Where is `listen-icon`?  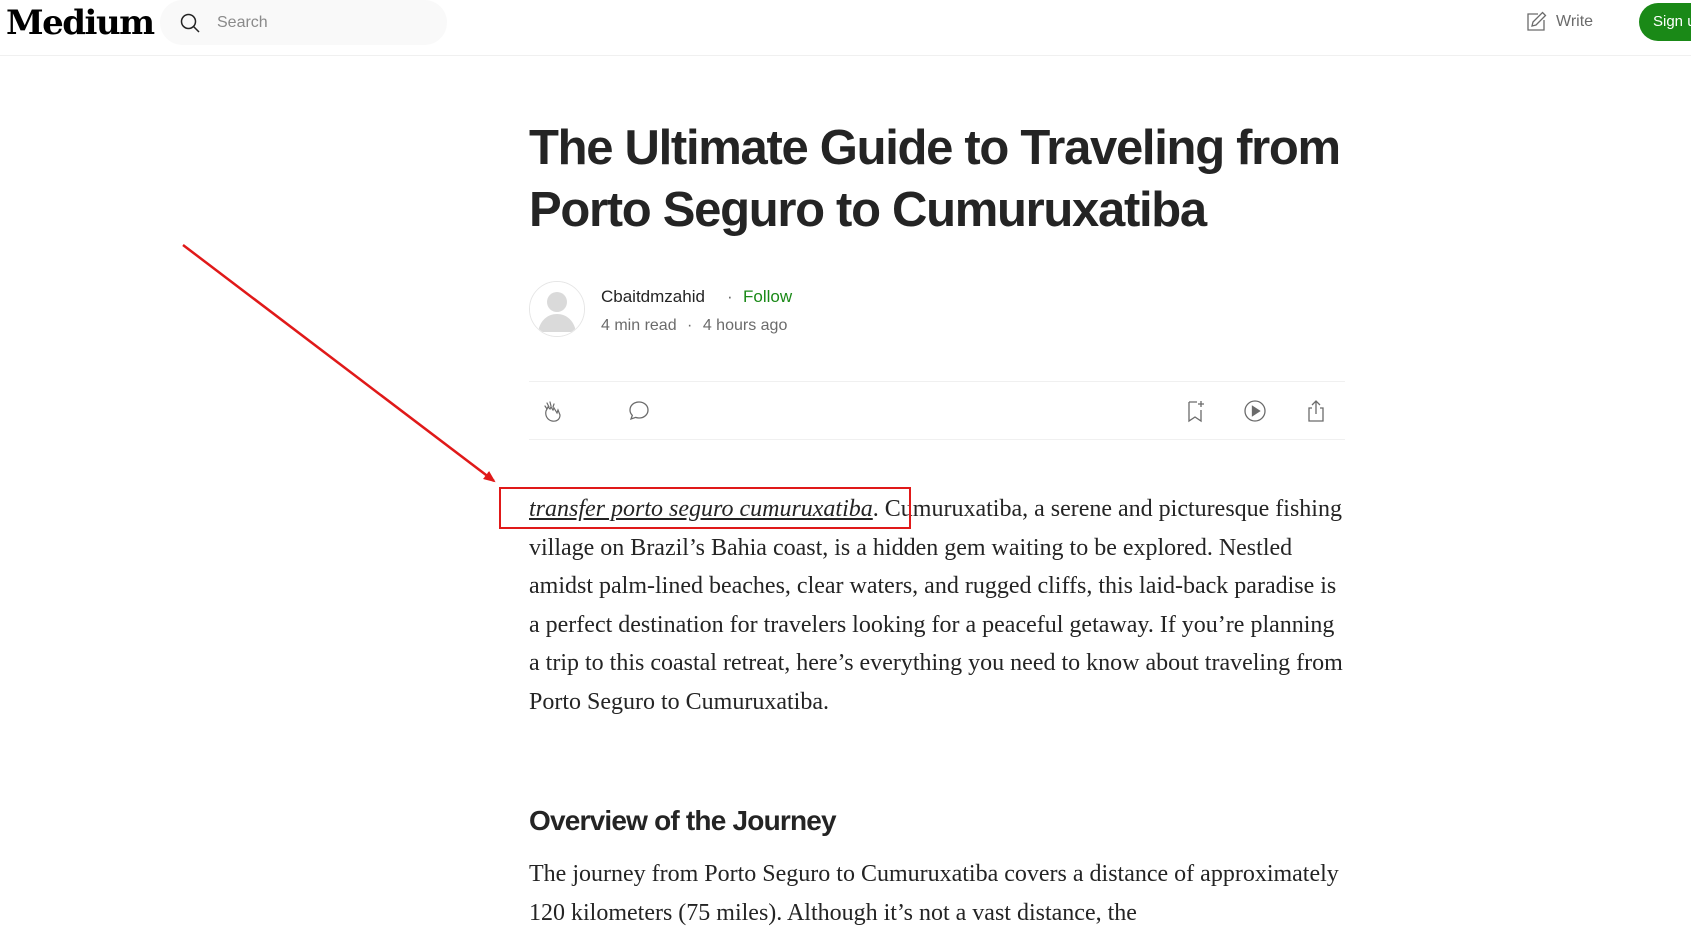
listen-icon is located at coordinates (1255, 411).